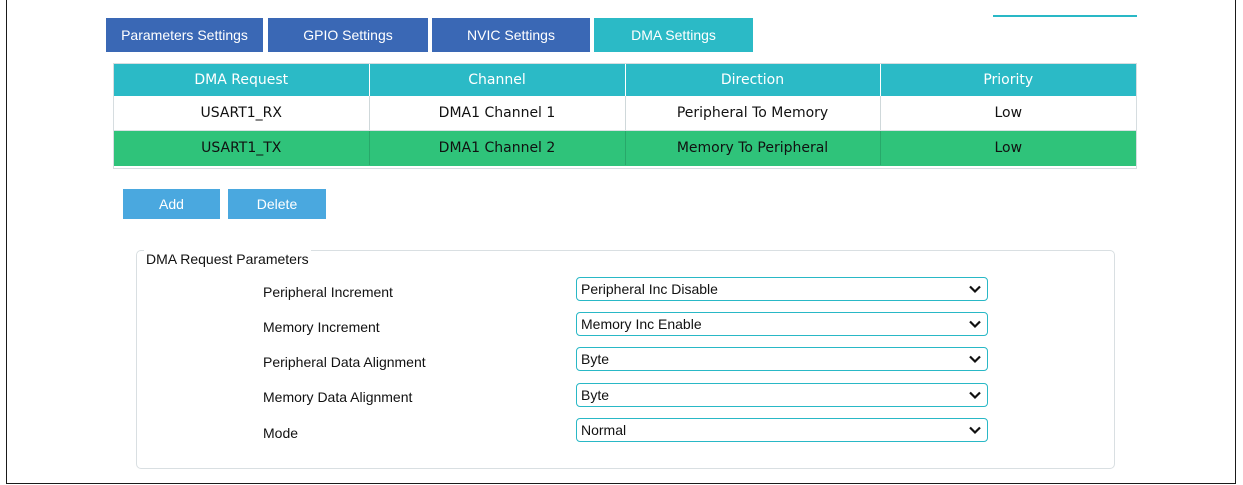 This screenshot has width=1243, height=485. Describe the element at coordinates (344, 362) in the screenshot. I see `peripheral-data-alignment-label: Peripheral Data Alignment` at that location.